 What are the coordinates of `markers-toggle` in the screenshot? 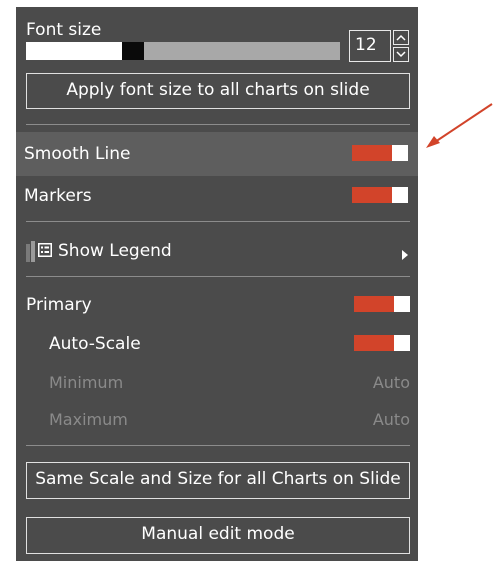 It's located at (380, 195).